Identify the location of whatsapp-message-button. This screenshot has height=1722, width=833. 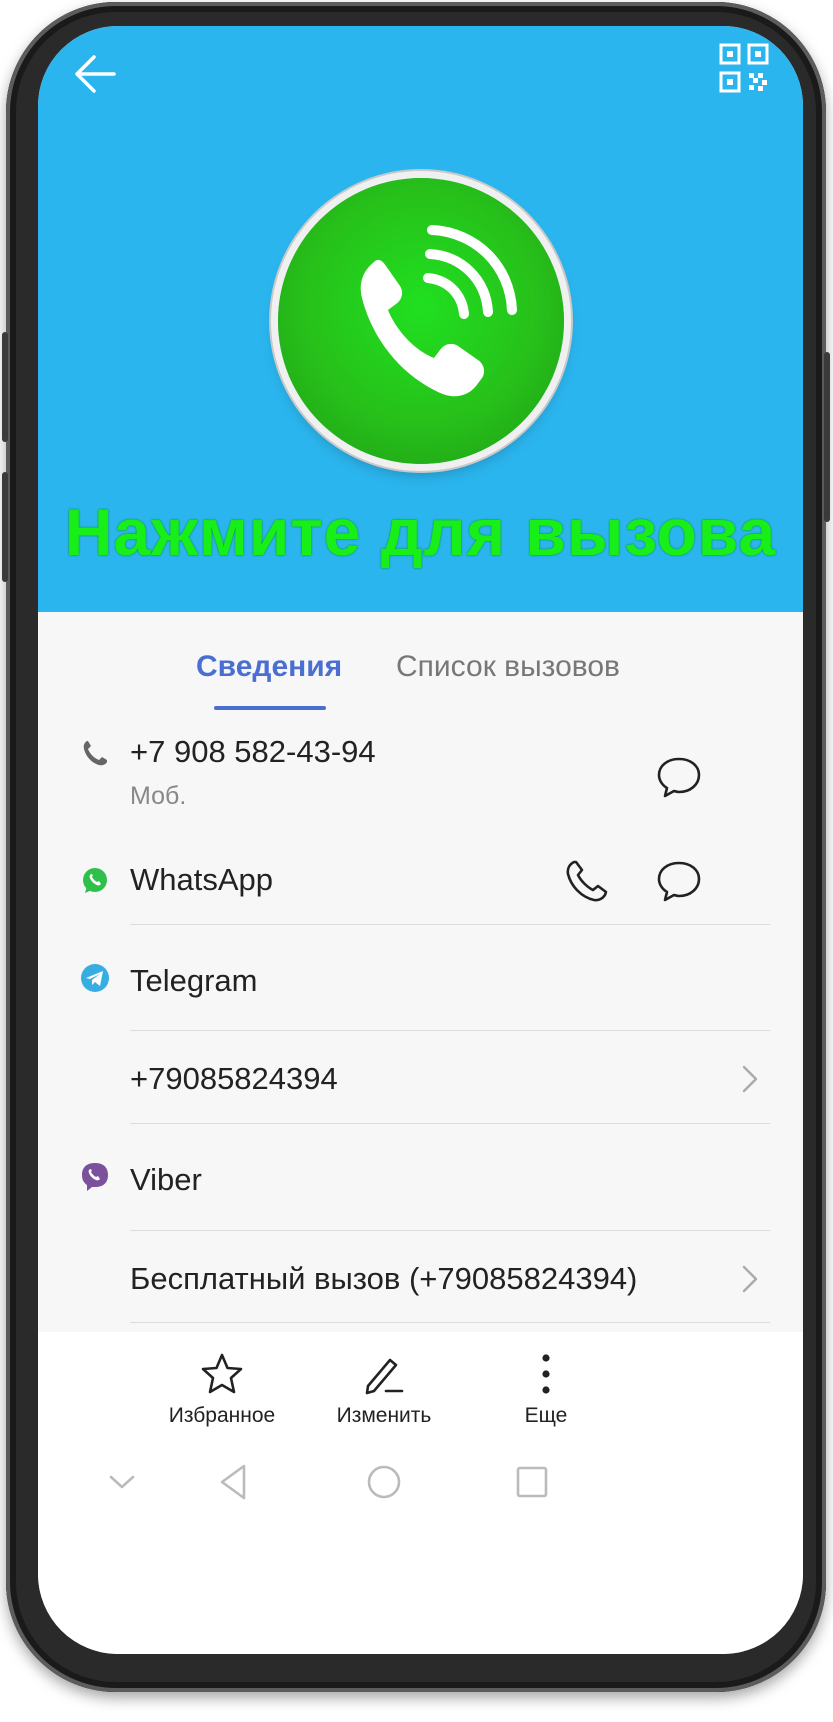
(679, 881).